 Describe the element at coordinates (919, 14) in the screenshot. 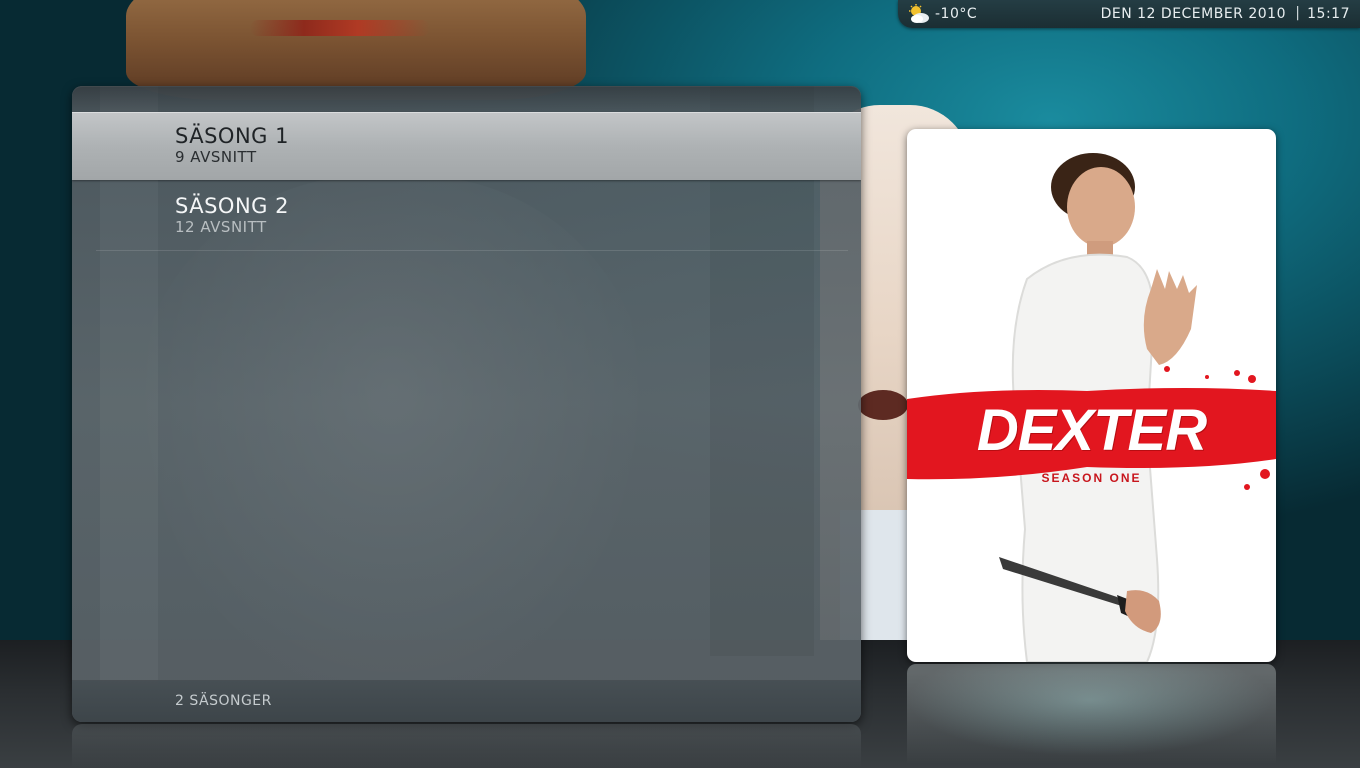

I see `partly-cloudy-icon` at that location.